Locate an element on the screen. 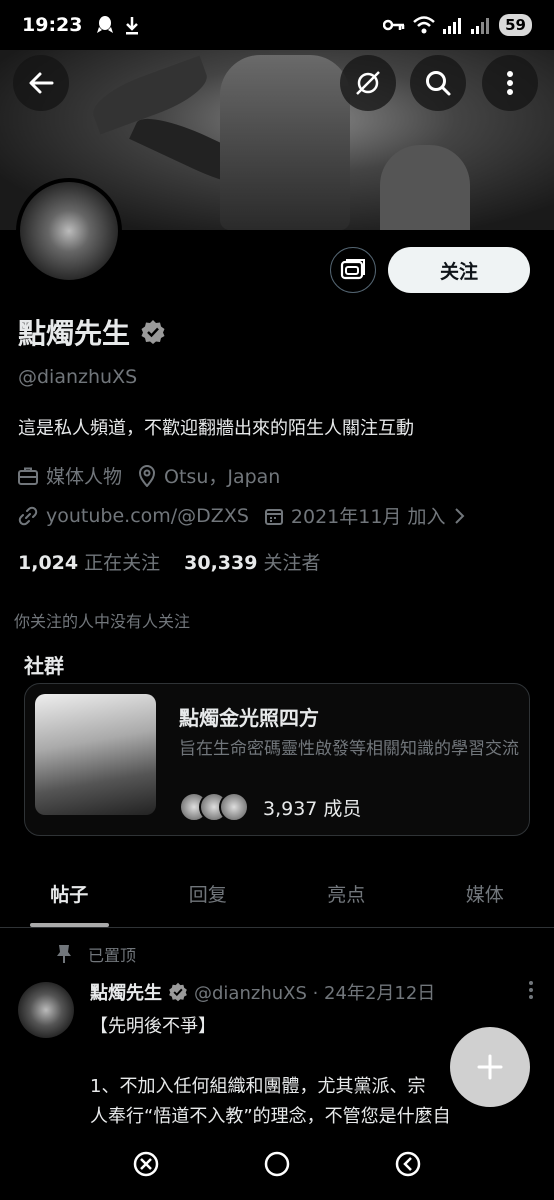 Image resolution: width=554 pixels, height=1200 pixels. following-label: 正在关注 is located at coordinates (122, 563).